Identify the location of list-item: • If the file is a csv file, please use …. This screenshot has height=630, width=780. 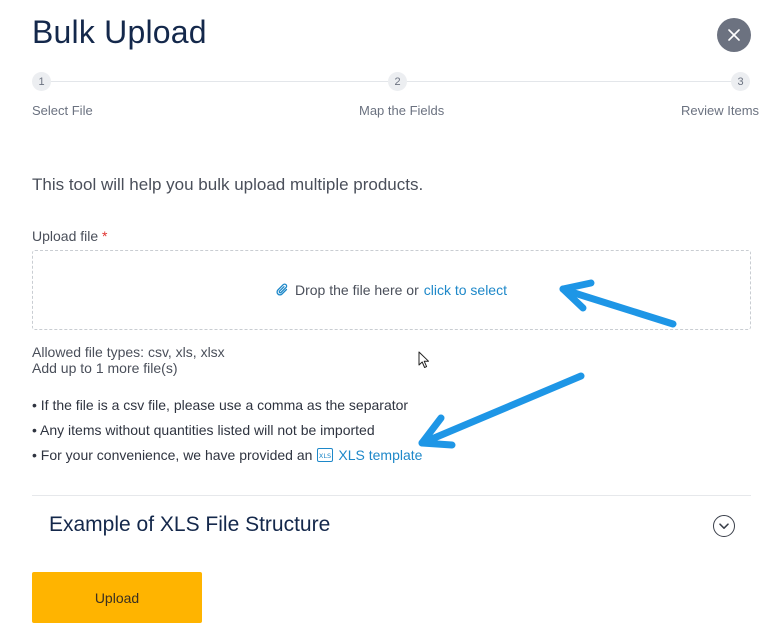
(227, 404).